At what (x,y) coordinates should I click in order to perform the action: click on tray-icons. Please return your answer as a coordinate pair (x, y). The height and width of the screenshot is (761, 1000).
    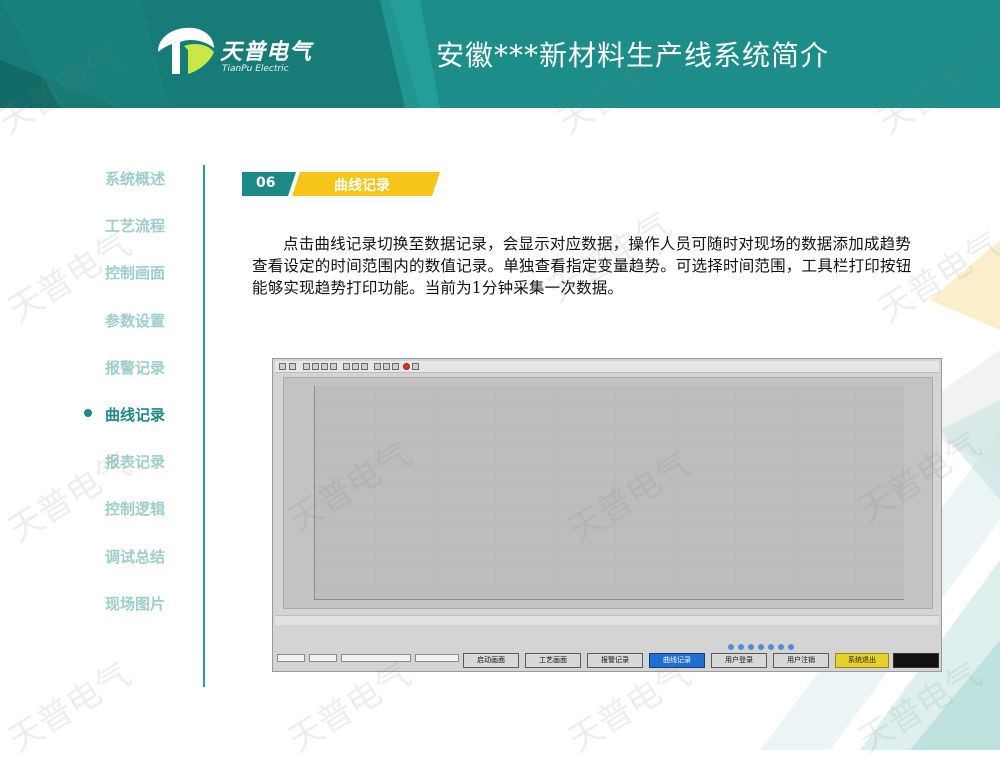
    Looking at the image, I should click on (783, 648).